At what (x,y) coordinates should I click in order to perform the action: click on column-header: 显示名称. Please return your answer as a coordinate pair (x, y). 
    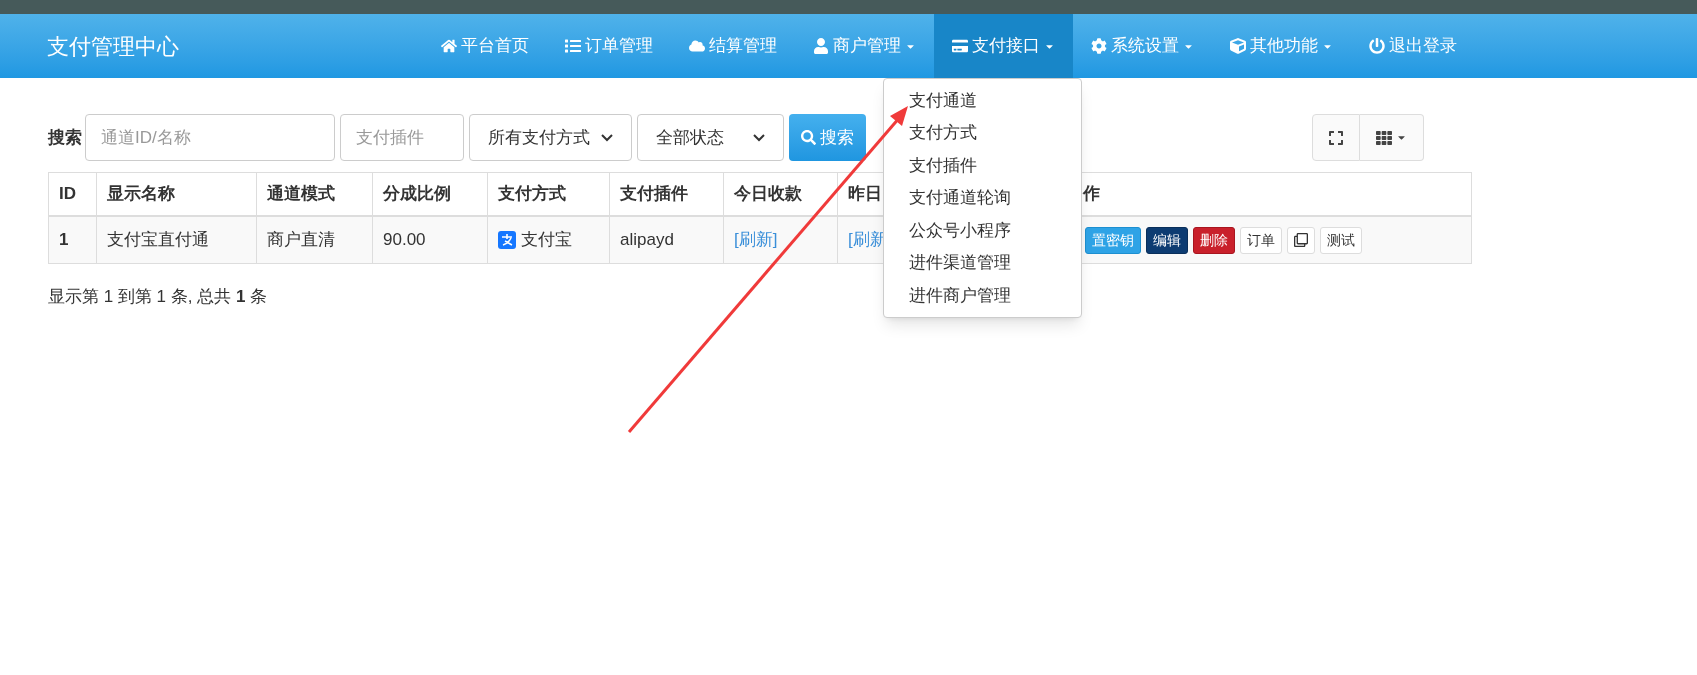
    Looking at the image, I should click on (141, 194).